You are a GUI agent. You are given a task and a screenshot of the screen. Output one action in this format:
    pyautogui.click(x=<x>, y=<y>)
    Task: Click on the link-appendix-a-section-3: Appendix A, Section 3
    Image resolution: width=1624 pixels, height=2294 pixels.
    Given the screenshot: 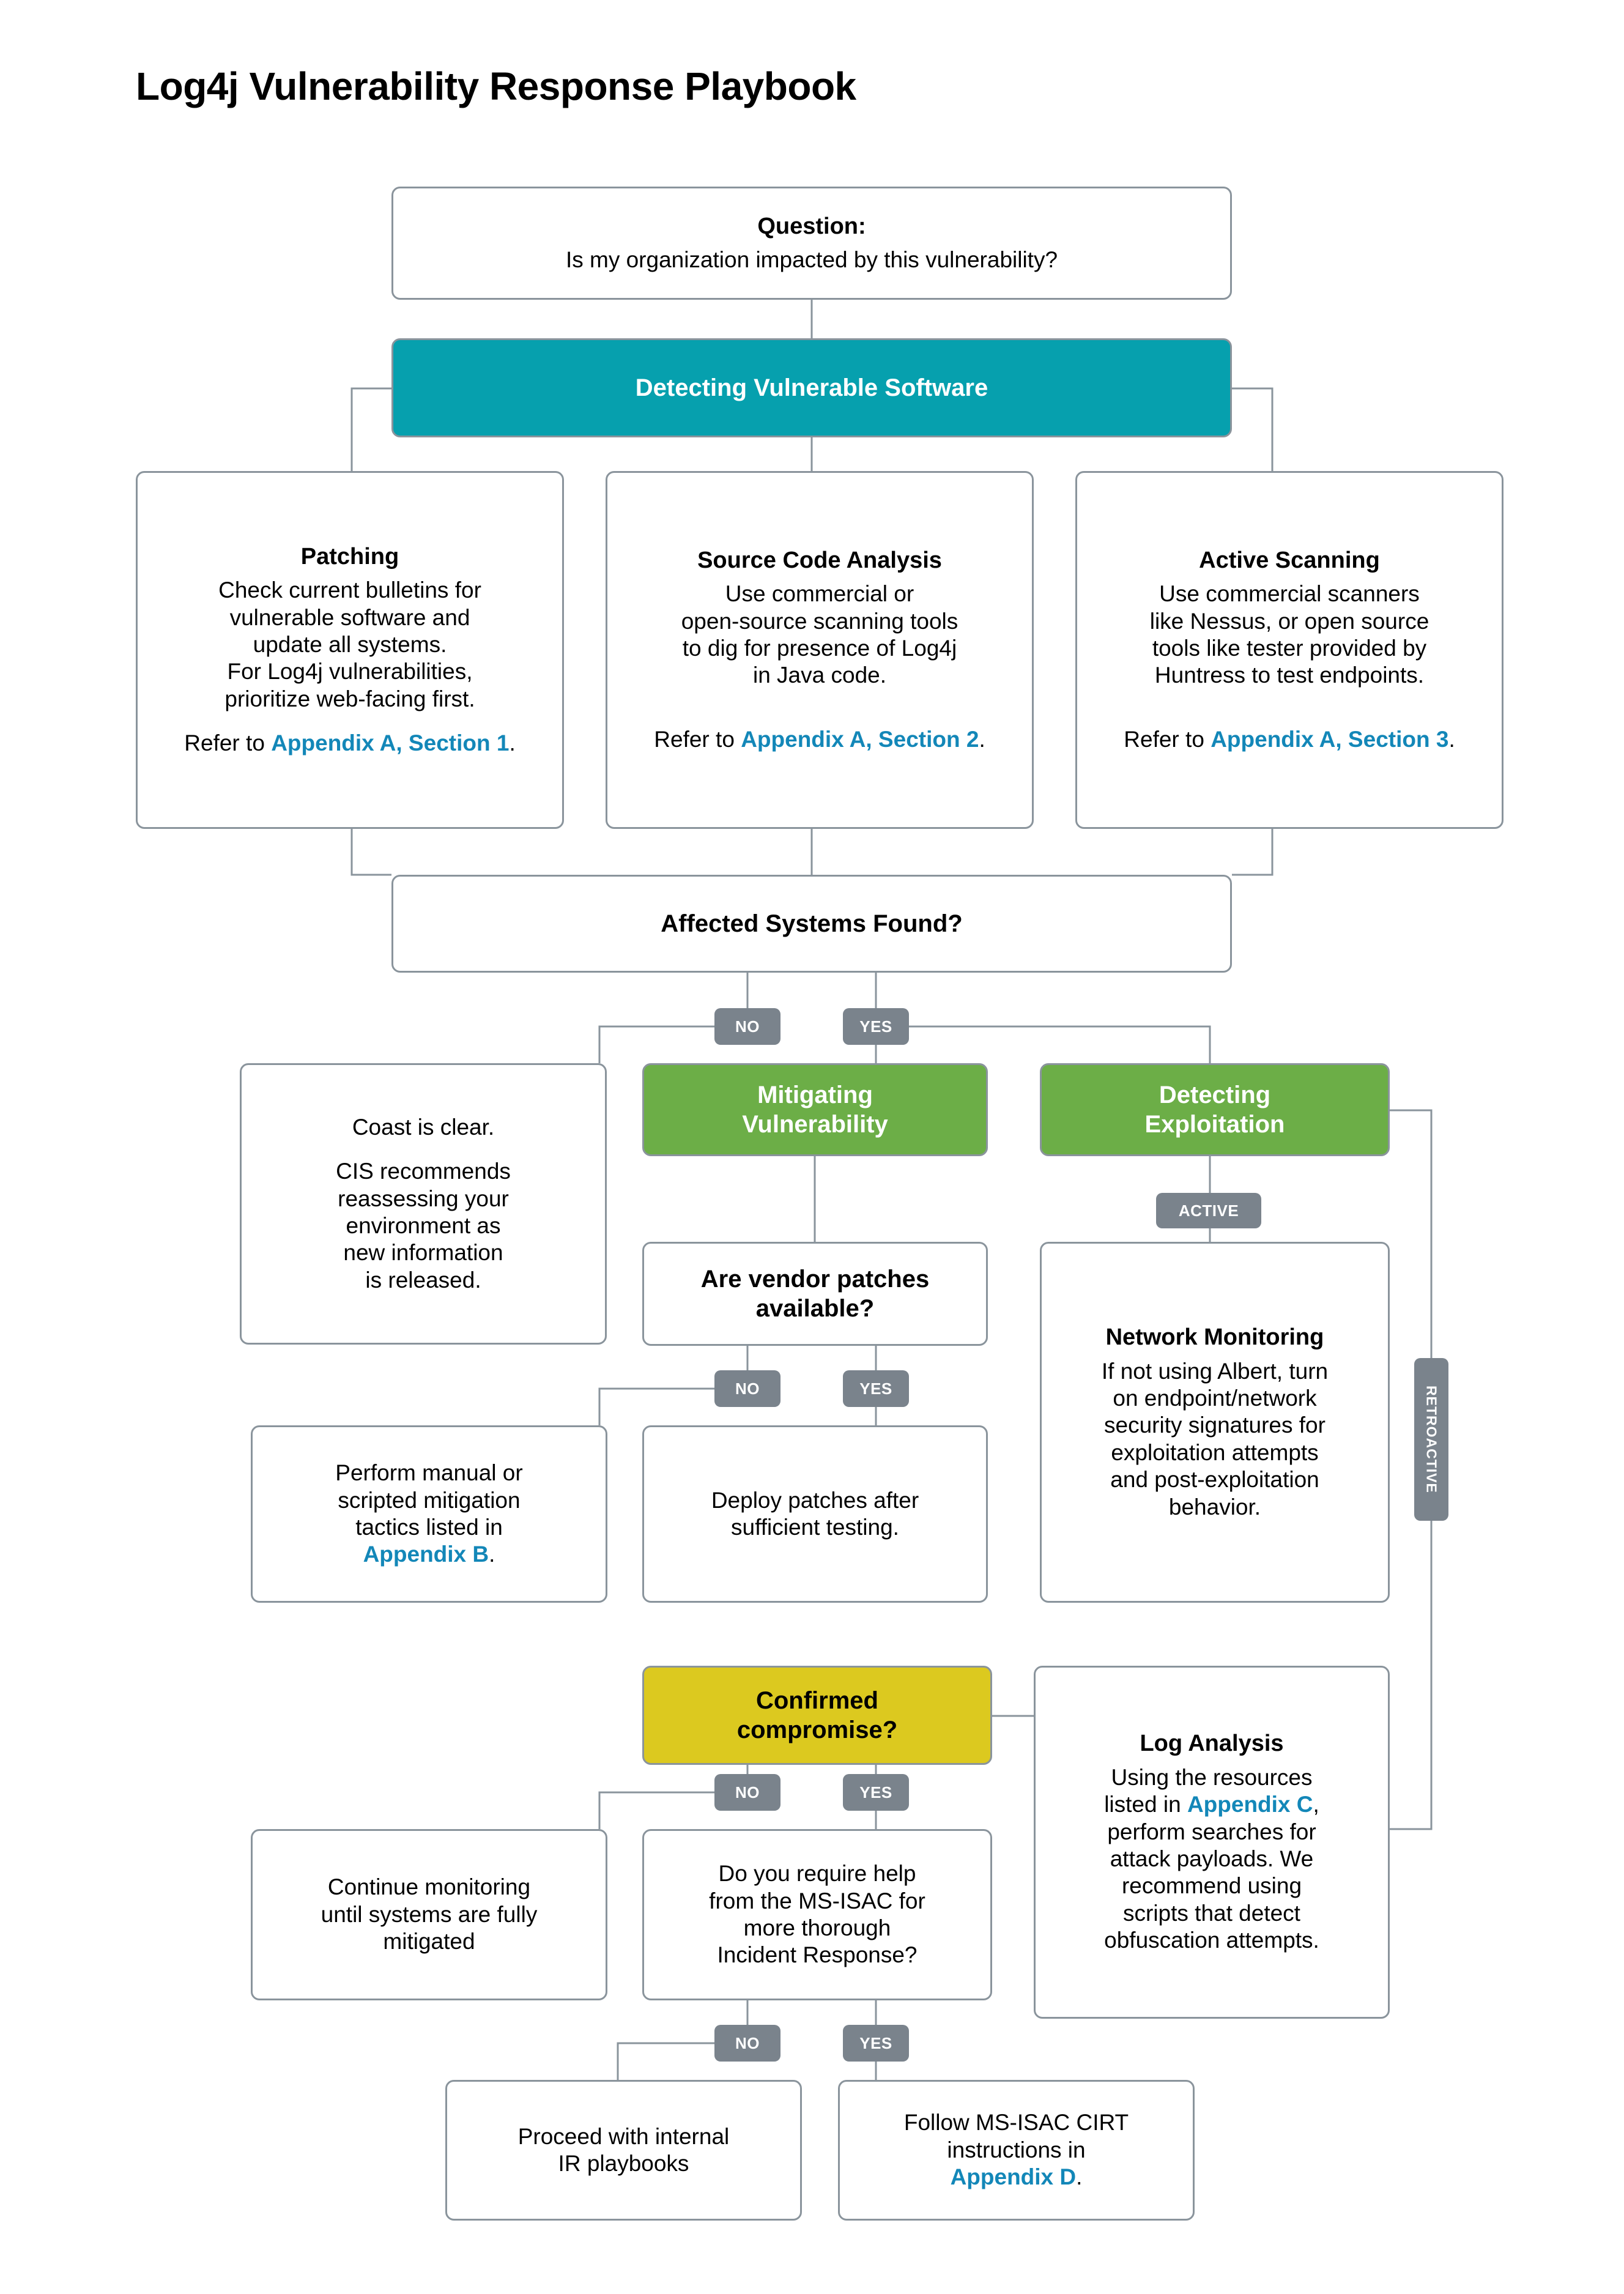 What is the action you would take?
    pyautogui.click(x=1329, y=739)
    